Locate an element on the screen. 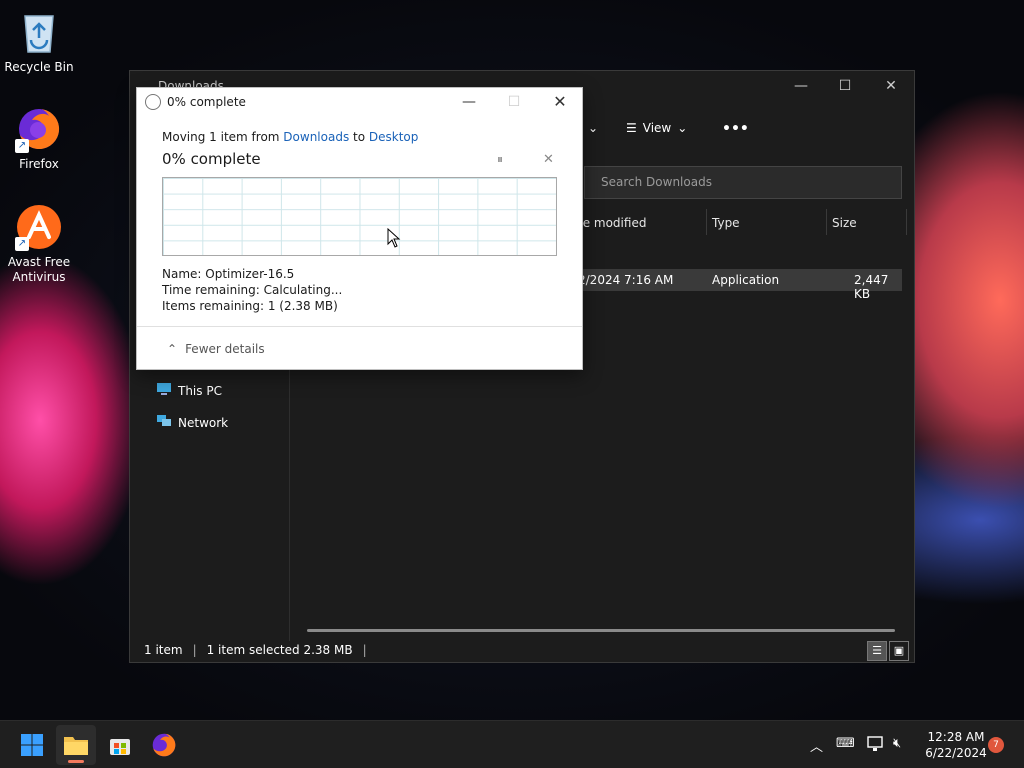 Image resolution: width=1024 pixels, height=768 pixels. view-button: ☰ View ⌄ is located at coordinates (656, 128).